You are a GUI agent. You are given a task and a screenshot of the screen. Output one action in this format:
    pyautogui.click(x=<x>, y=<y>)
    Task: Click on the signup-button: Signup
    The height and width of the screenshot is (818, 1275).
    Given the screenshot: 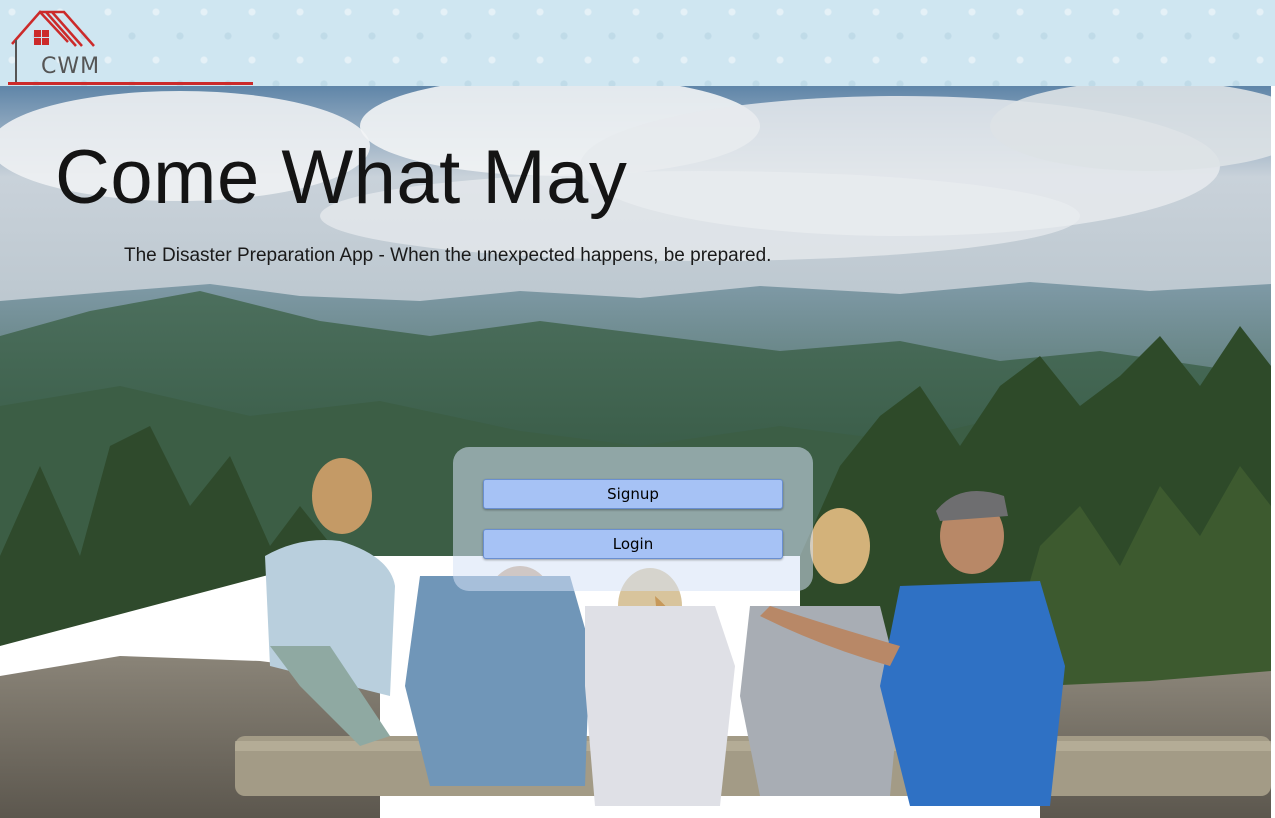 What is the action you would take?
    pyautogui.click(x=633, y=494)
    